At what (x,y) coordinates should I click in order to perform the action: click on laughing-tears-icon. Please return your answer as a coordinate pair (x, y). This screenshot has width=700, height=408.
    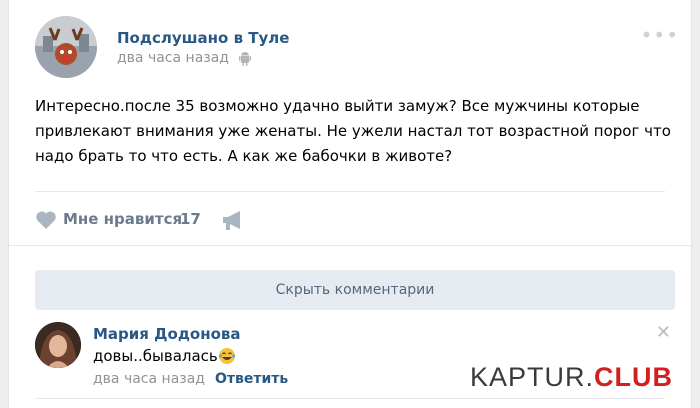
    Looking at the image, I should click on (226, 356).